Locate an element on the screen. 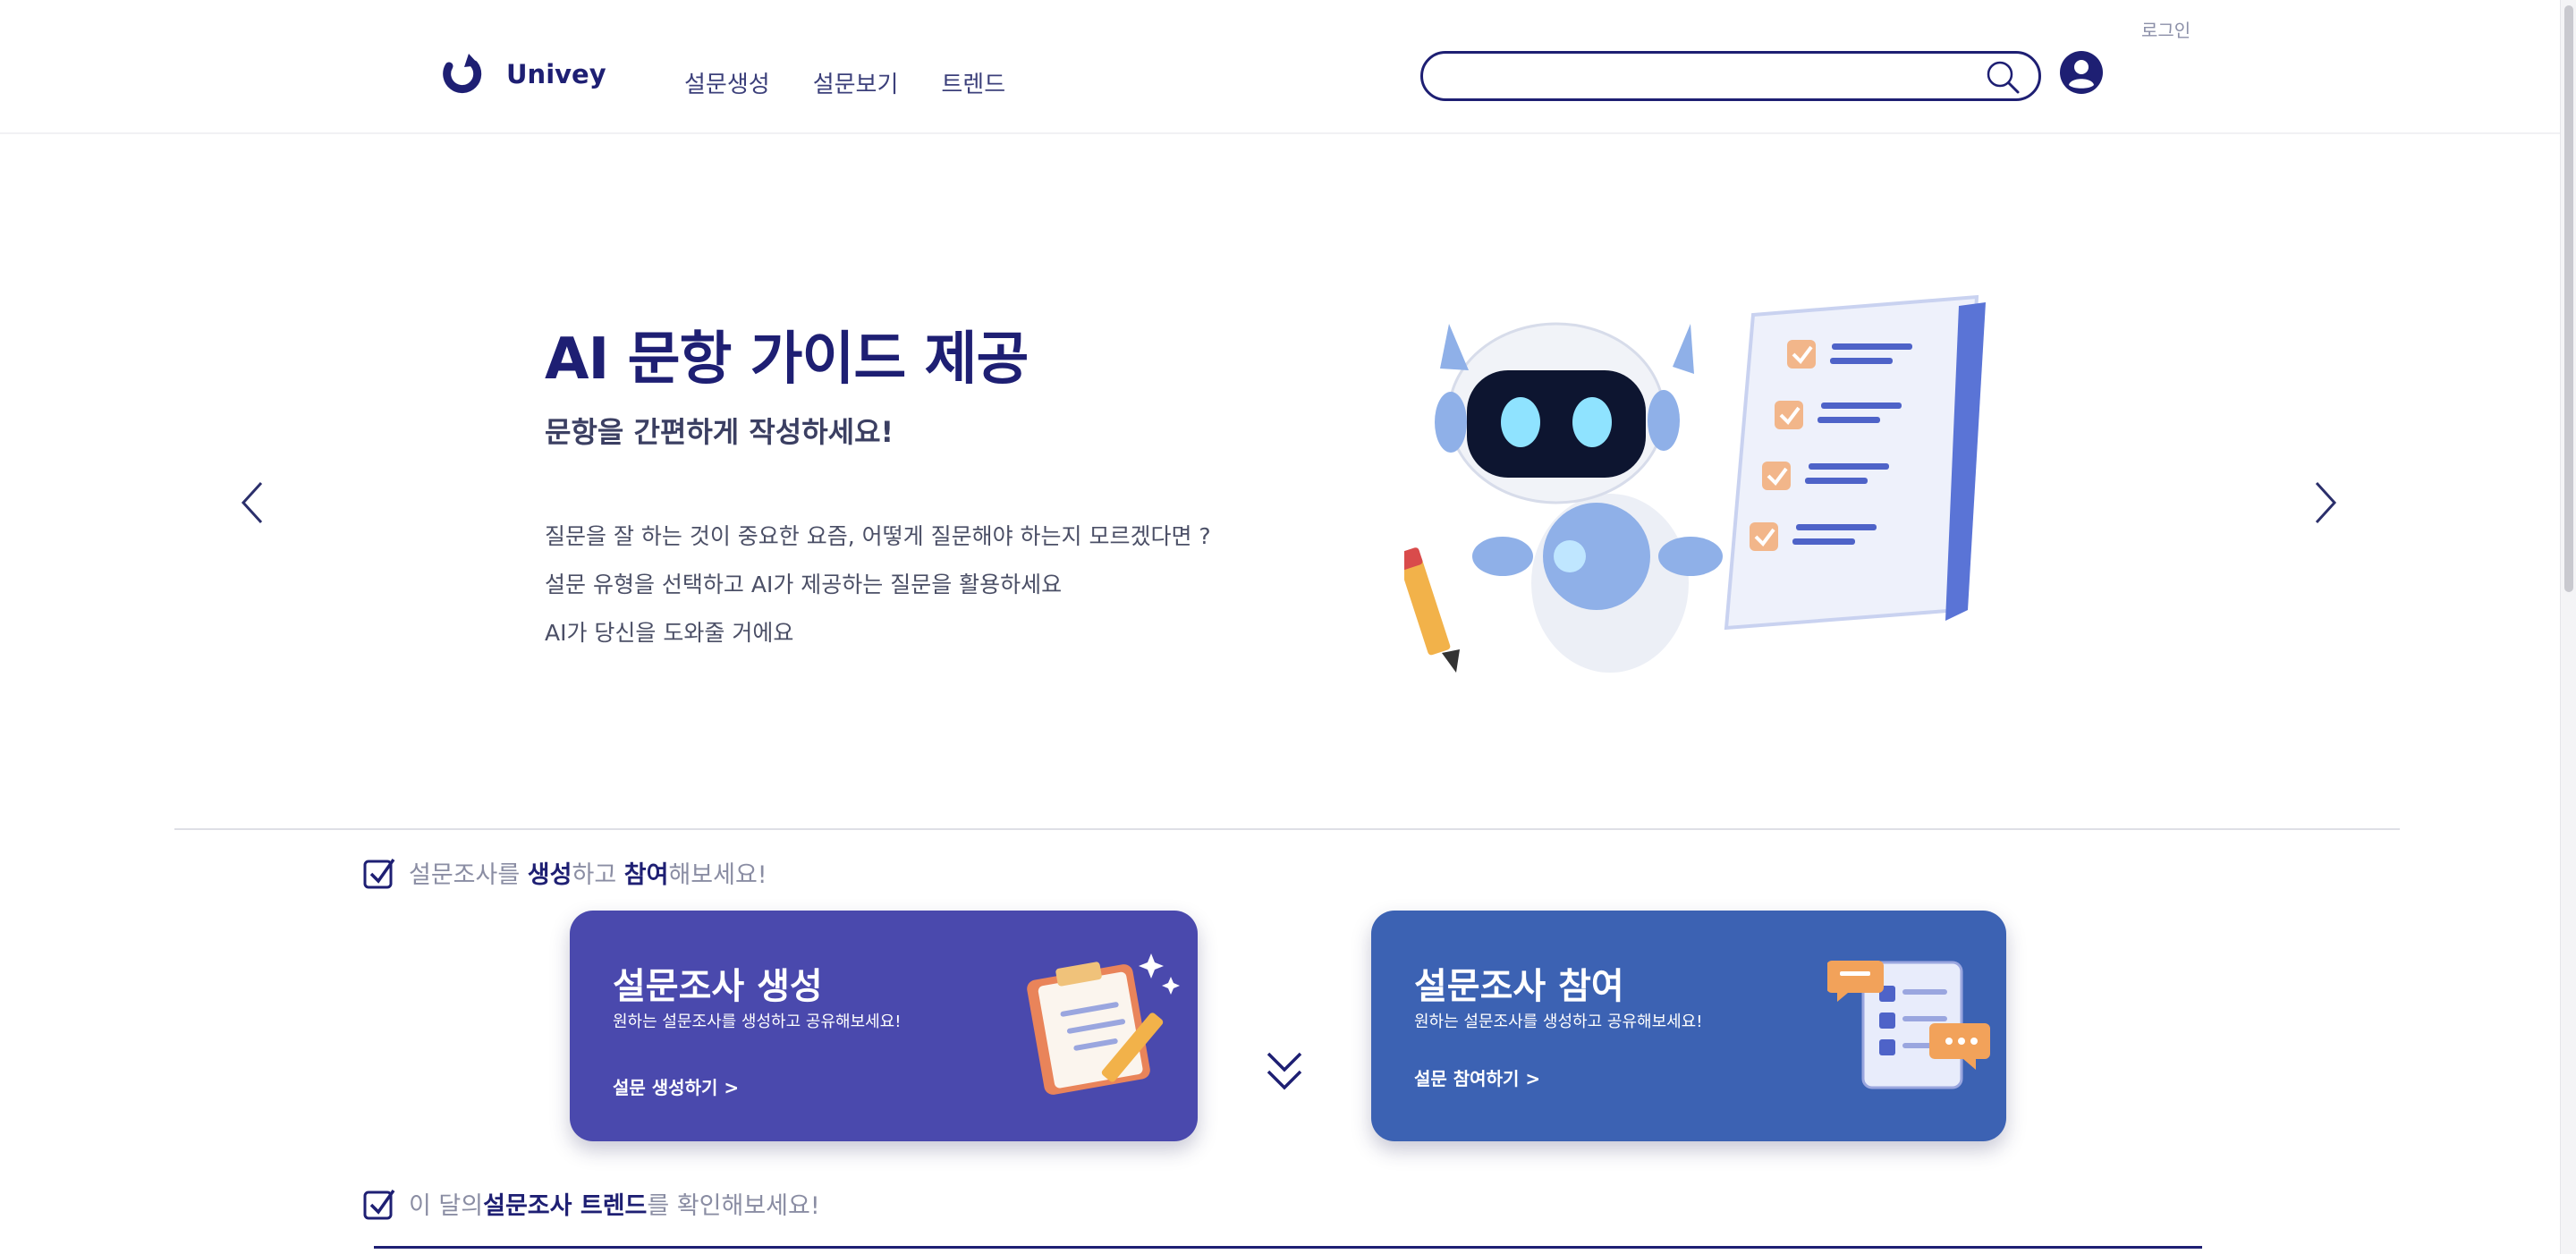  chevron-double-down-icon is located at coordinates (1284, 1070).